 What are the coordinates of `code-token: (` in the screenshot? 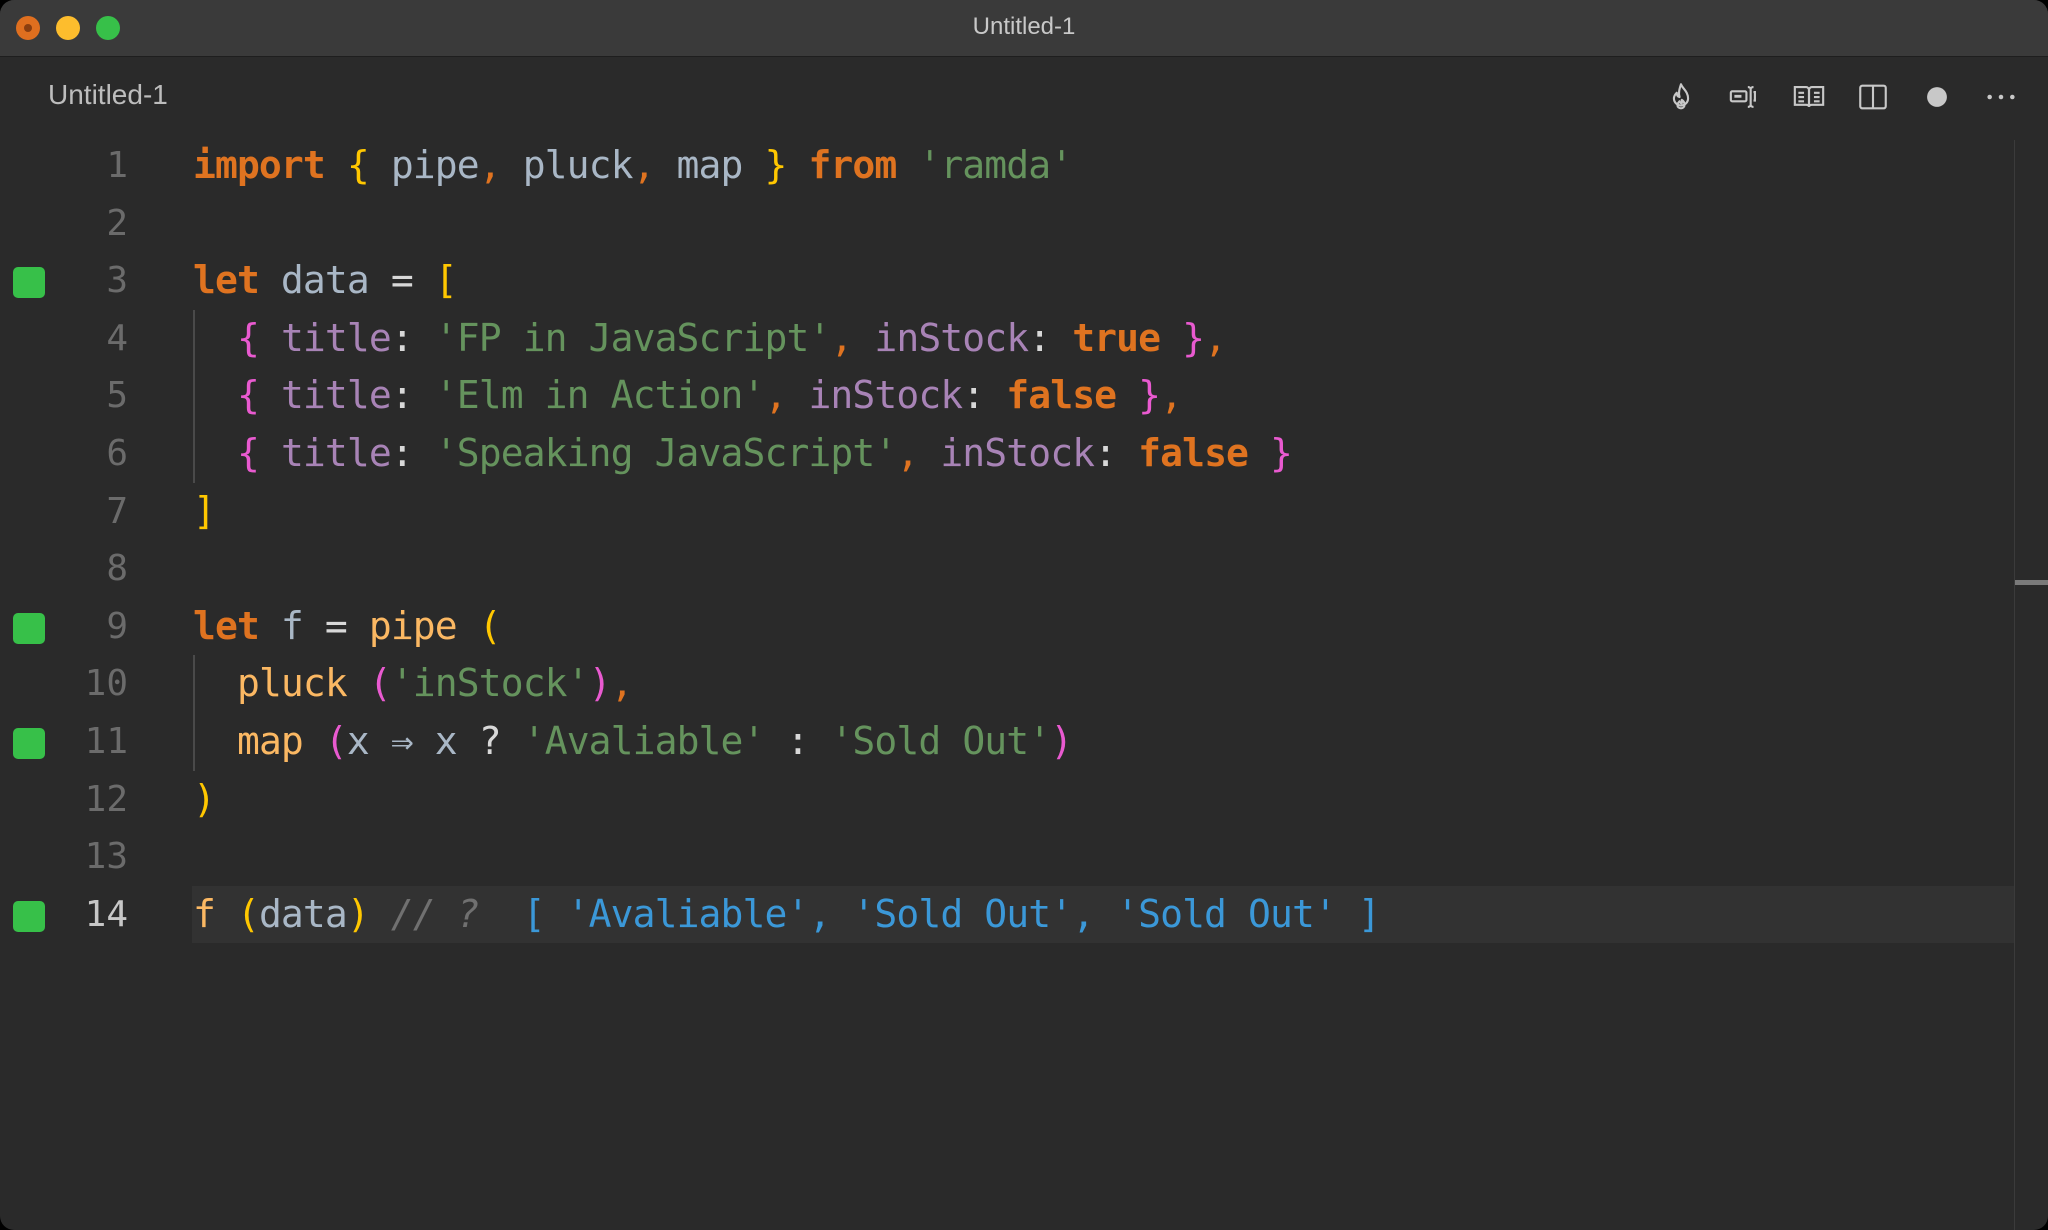 It's located at (248, 913).